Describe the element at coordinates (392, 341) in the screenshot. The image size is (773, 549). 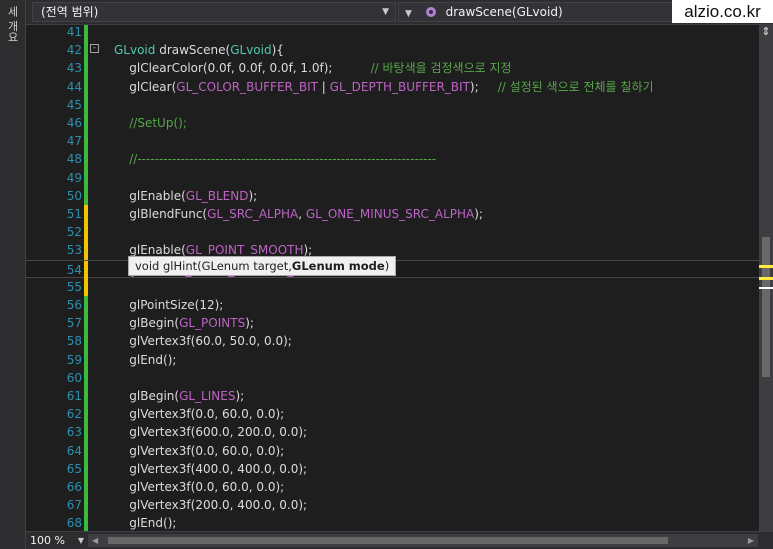
I see `code-line: 58 glVertex3f(60.0, 50.0, 0.0);` at that location.